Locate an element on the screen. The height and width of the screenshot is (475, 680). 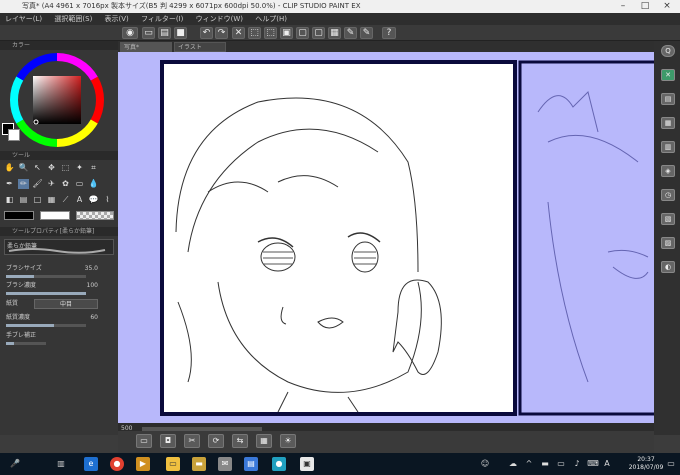
pen-tool-icon: ✒ is located at coordinates (9, 184).